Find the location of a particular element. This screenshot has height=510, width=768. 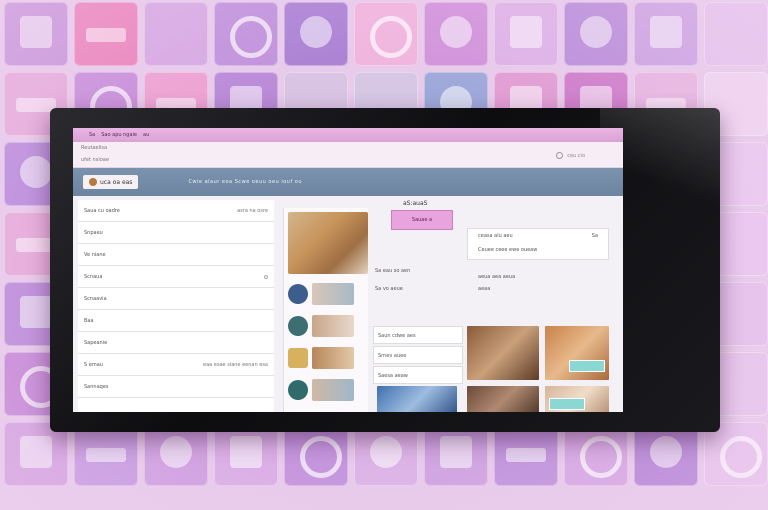

form-row-label: Ve niane is located at coordinates (95, 254).